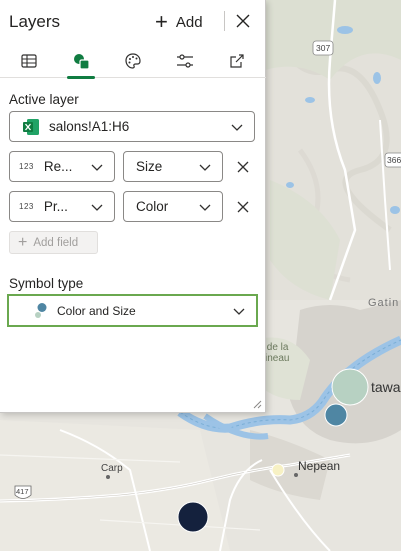 The width and height of the screenshot is (401, 551). I want to click on resize-grip-icon, so click(257, 404).